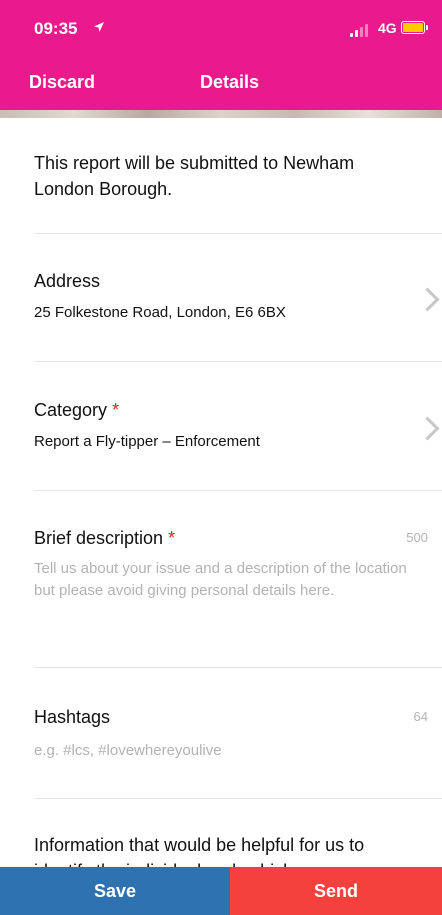 The image size is (442, 915). Describe the element at coordinates (417, 537) in the screenshot. I see `description-char-counter: 500` at that location.